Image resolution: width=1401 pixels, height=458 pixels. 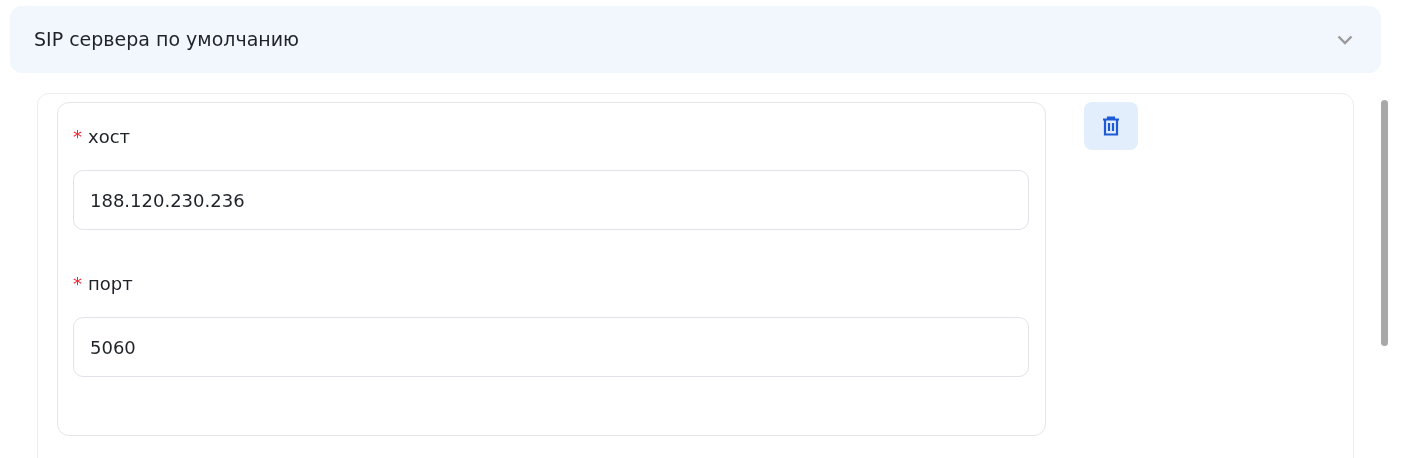 What do you see at coordinates (695, 39) in the screenshot?
I see `section-header: SIP сервера по умолчанию` at bounding box center [695, 39].